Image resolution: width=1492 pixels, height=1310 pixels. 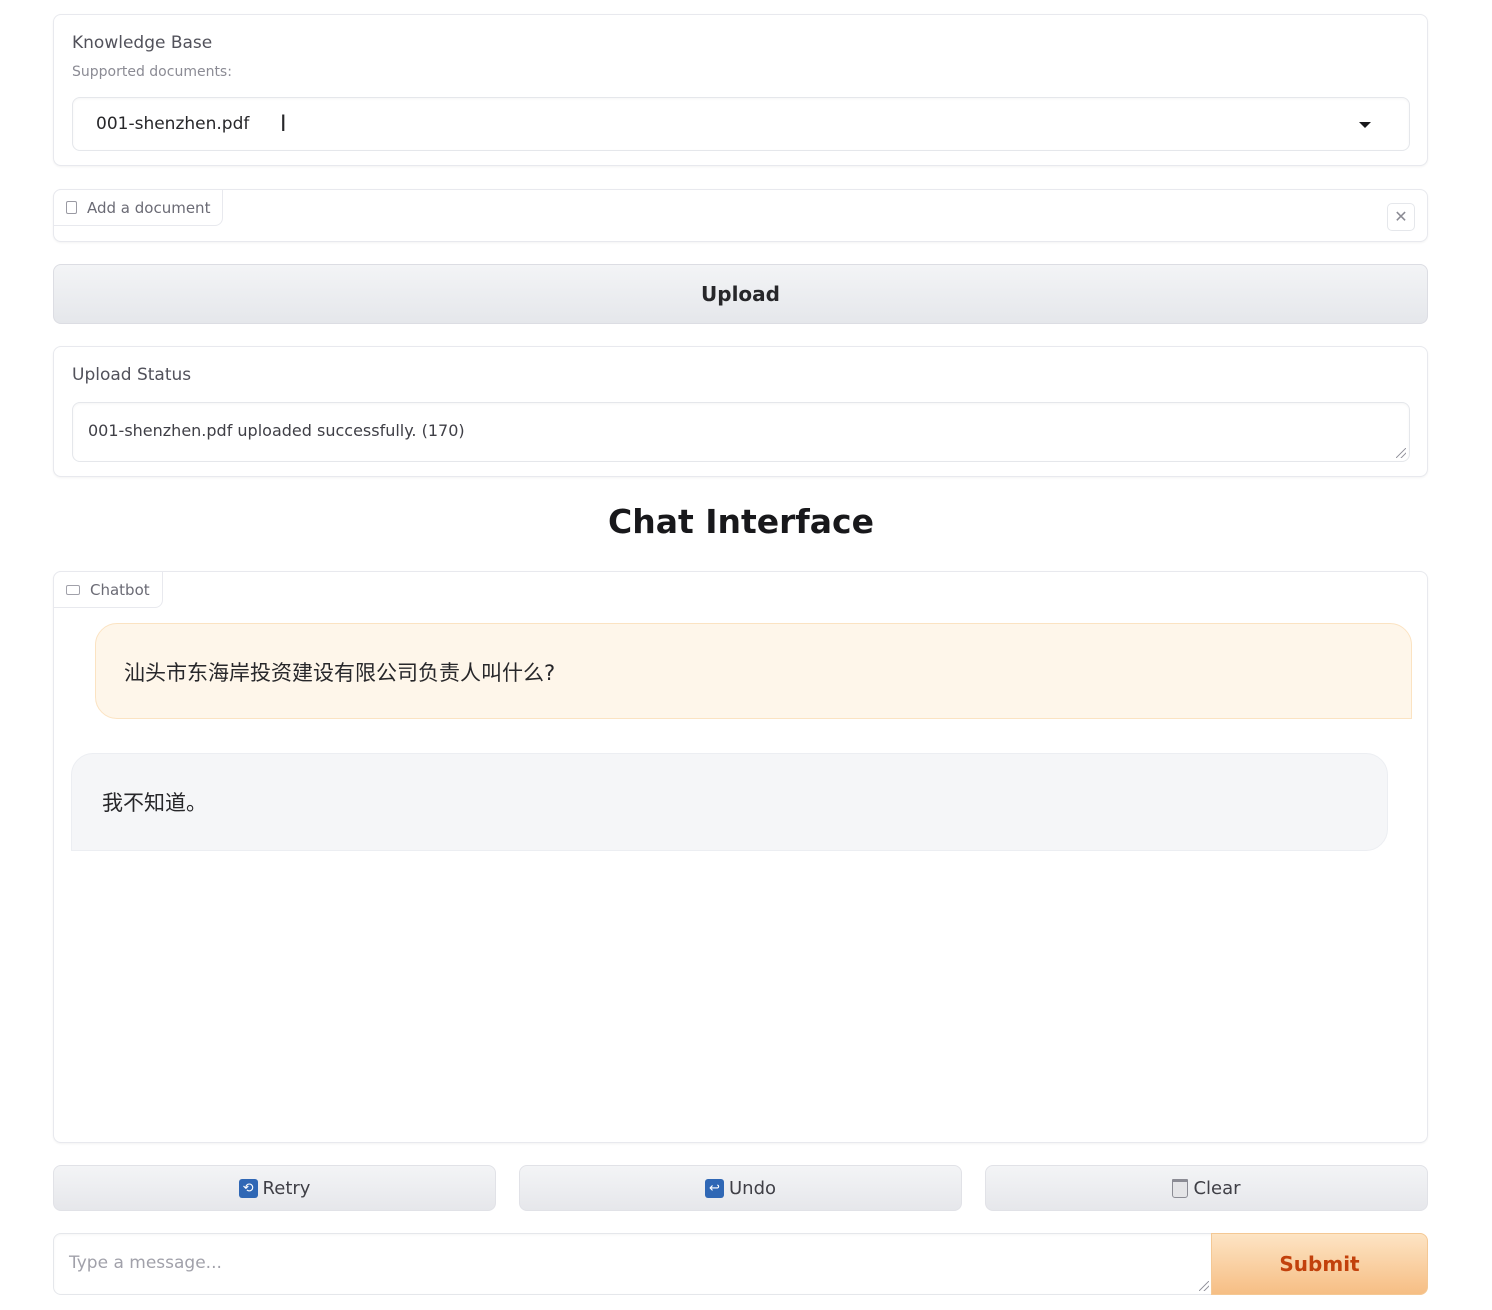 What do you see at coordinates (753, 671) in the screenshot?
I see `user-message: 汕头市东海岸投资建设有限公司负责人叫什么?` at bounding box center [753, 671].